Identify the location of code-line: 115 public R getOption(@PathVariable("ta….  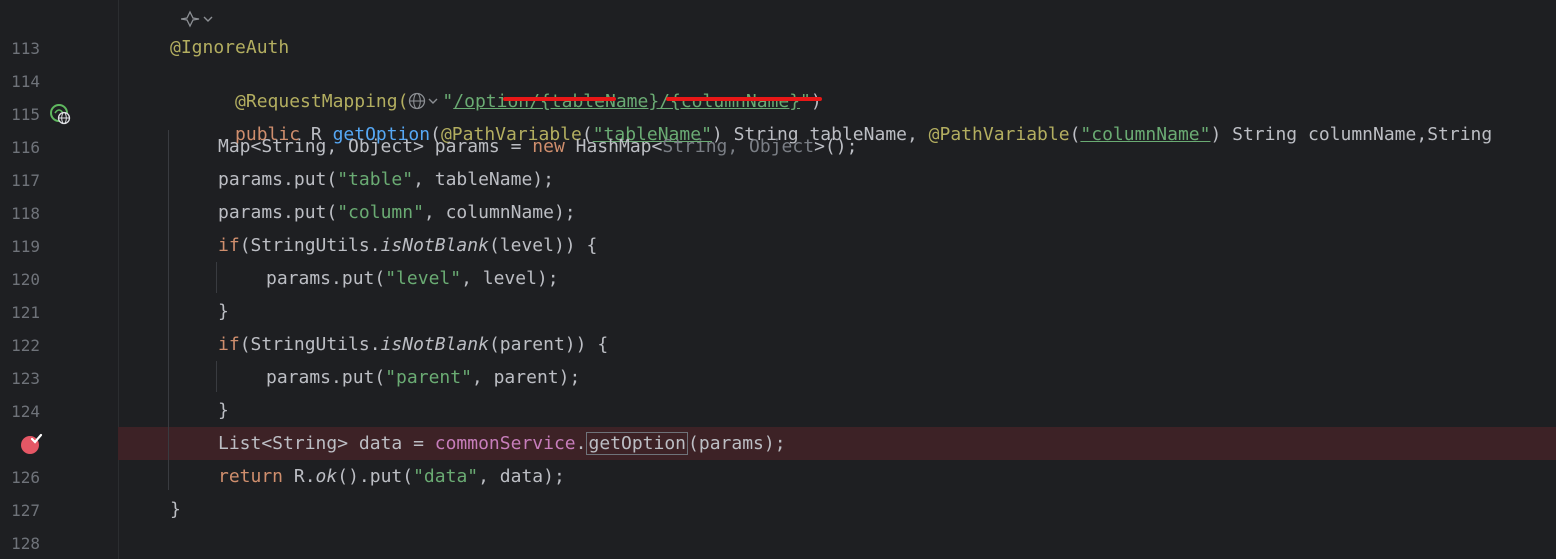
(778, 121).